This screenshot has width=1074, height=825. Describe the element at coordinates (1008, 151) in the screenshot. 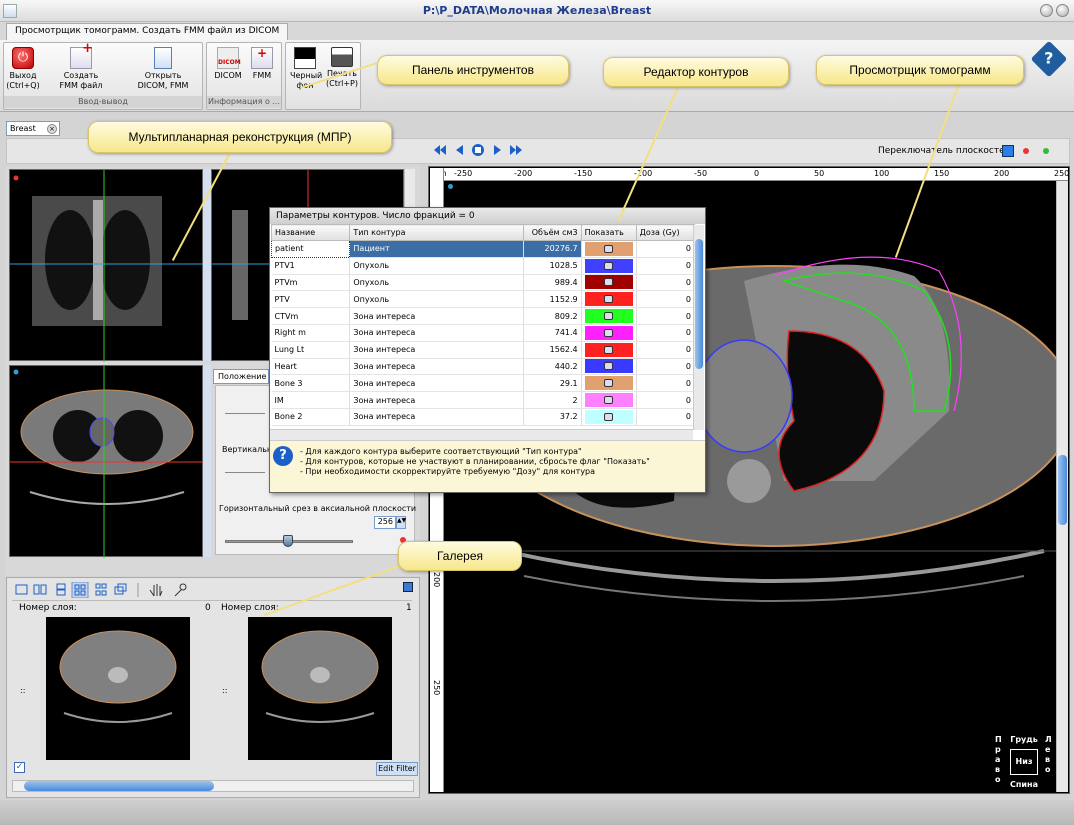

I see `plane-axial-button` at that location.